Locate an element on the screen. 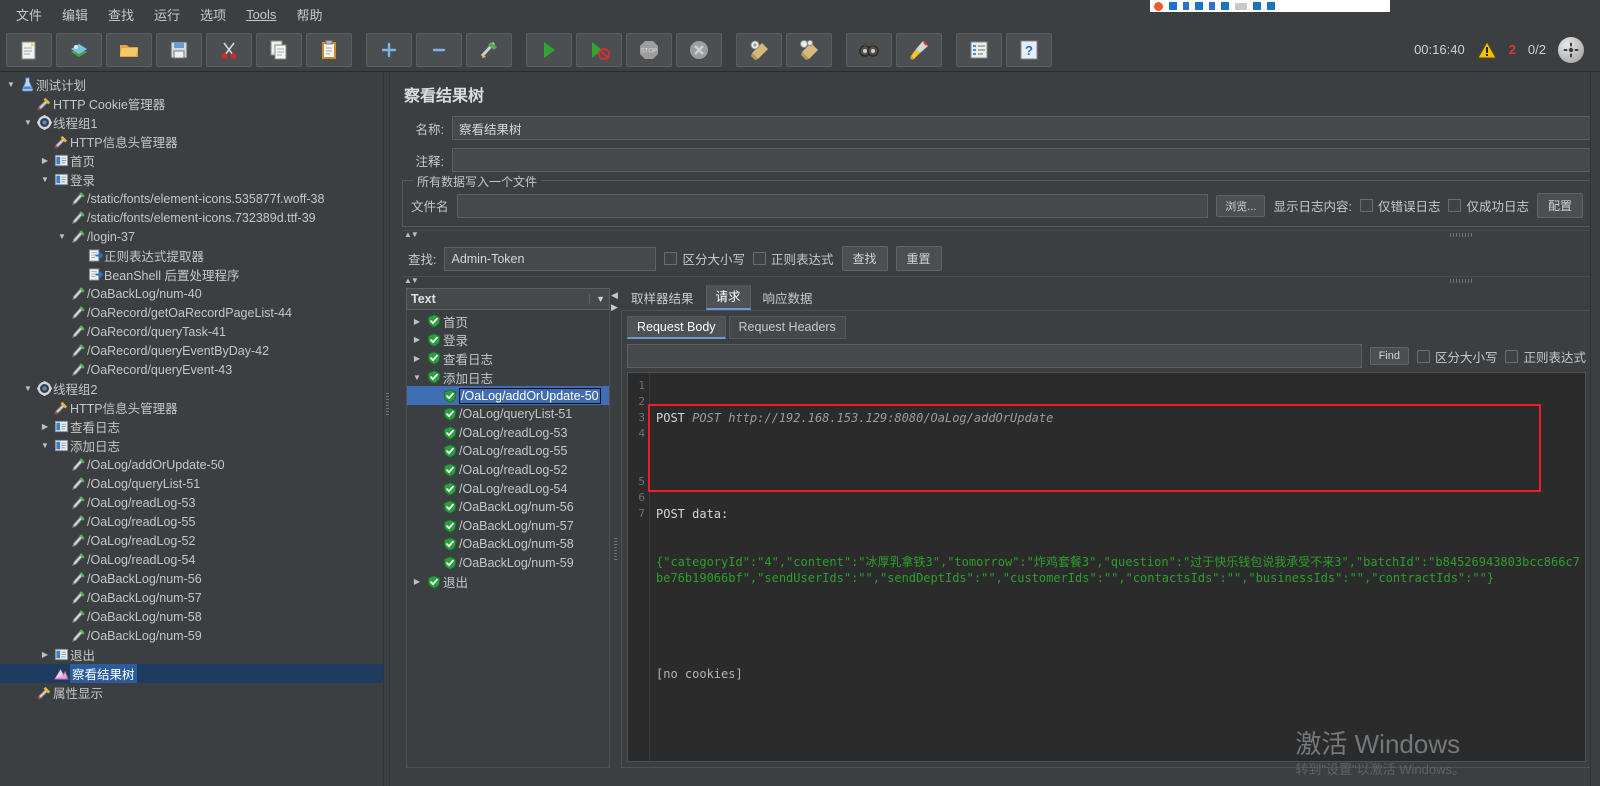  body-regex-box is located at coordinates (1512, 356).